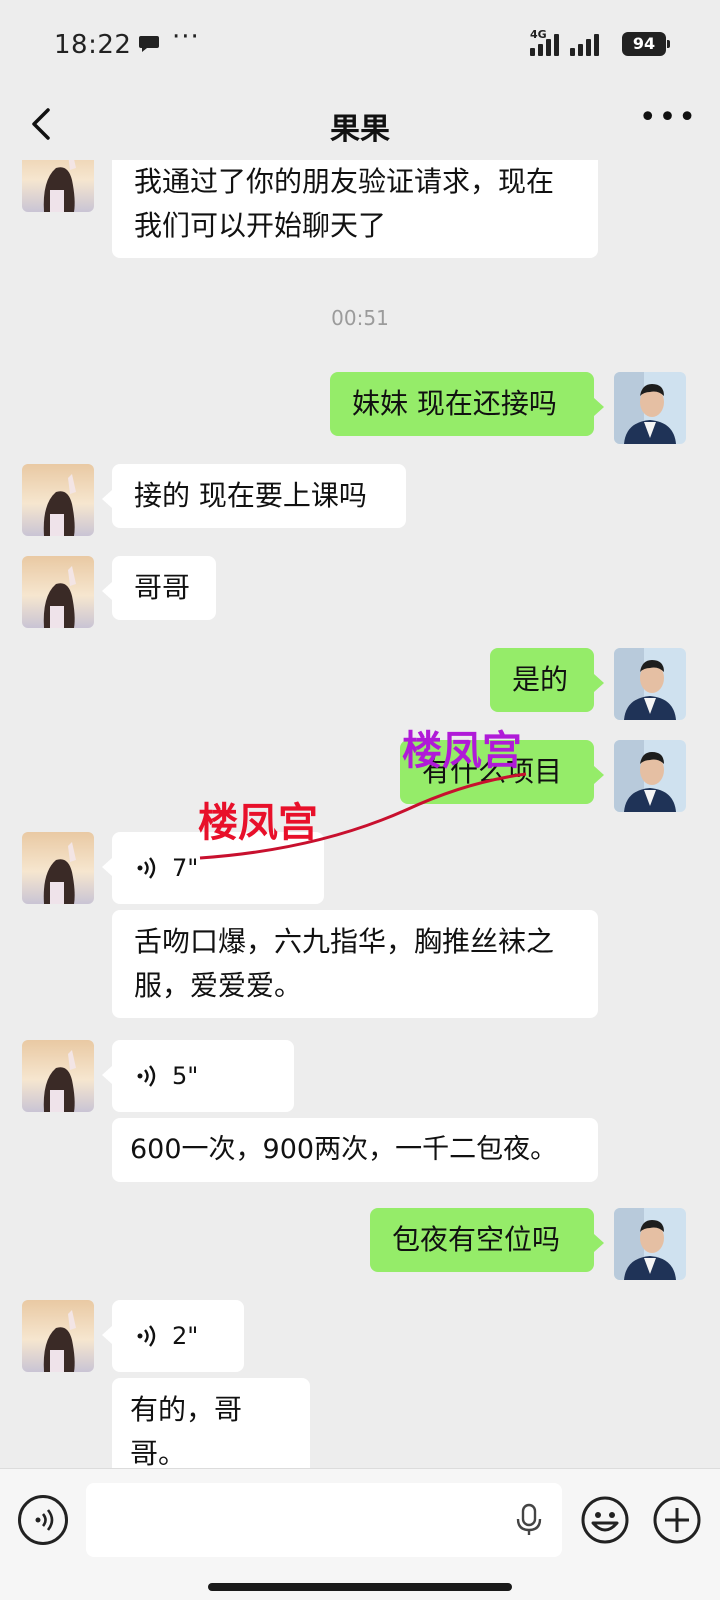 Image resolution: width=720 pixels, height=1600 pixels. Describe the element at coordinates (185, 1076) in the screenshot. I see `voice-duration: 5"` at that location.